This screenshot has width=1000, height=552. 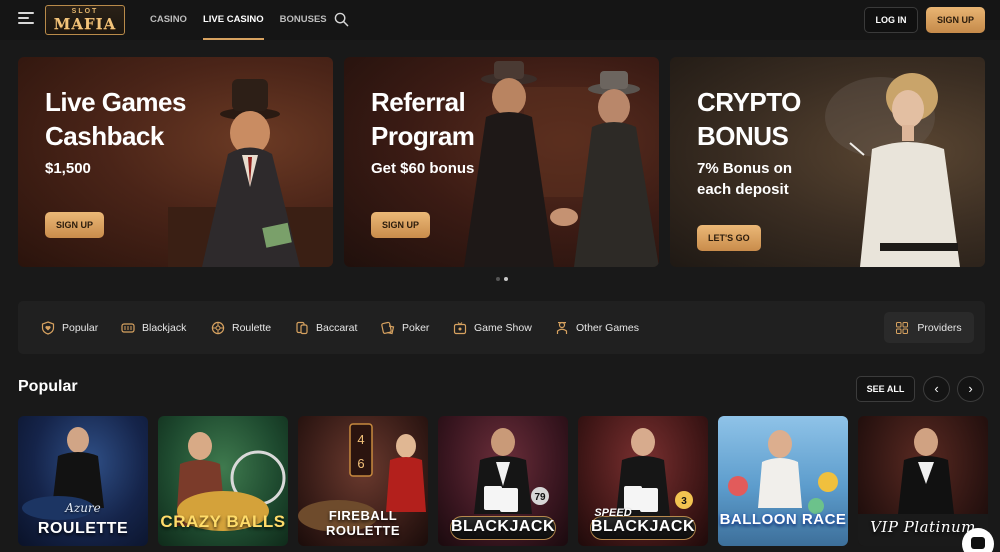 I want to click on main-nav: CASINO LIVE CASINO BONUSES, so click(x=246, y=20).